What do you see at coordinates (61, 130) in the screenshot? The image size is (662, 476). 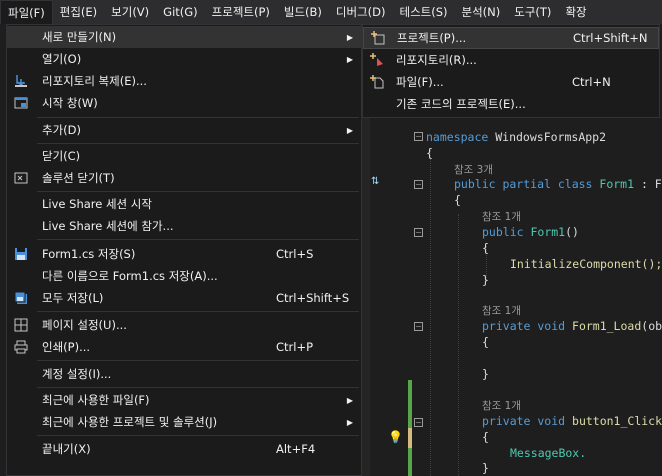 I see `menu-item-label: 추가(D)` at bounding box center [61, 130].